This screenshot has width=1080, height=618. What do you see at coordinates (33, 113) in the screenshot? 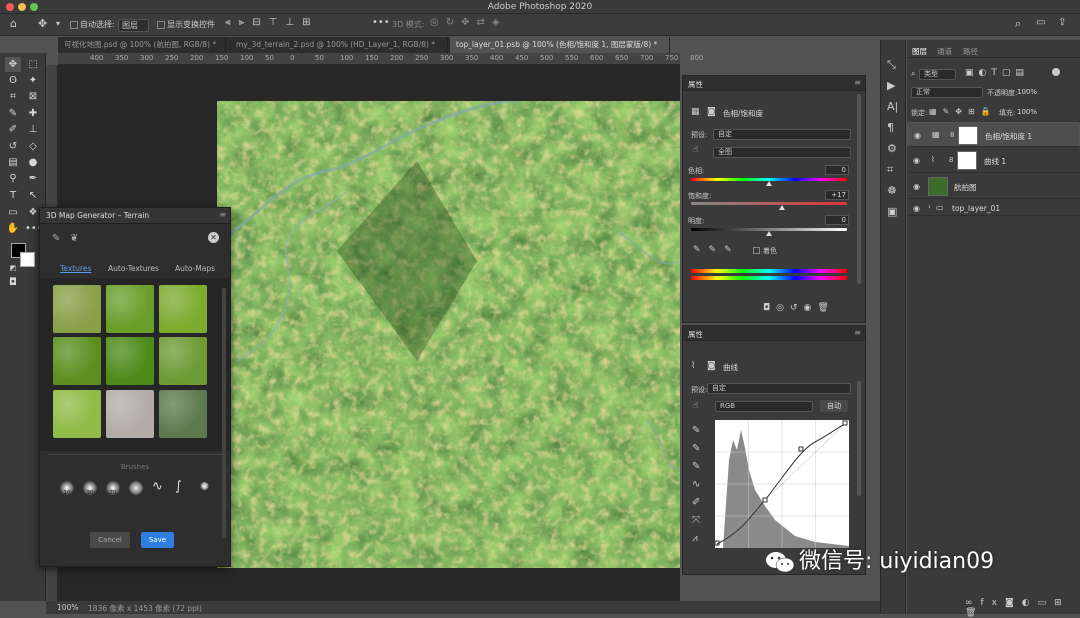
I see `healing-brush-icon: ✚` at bounding box center [33, 113].